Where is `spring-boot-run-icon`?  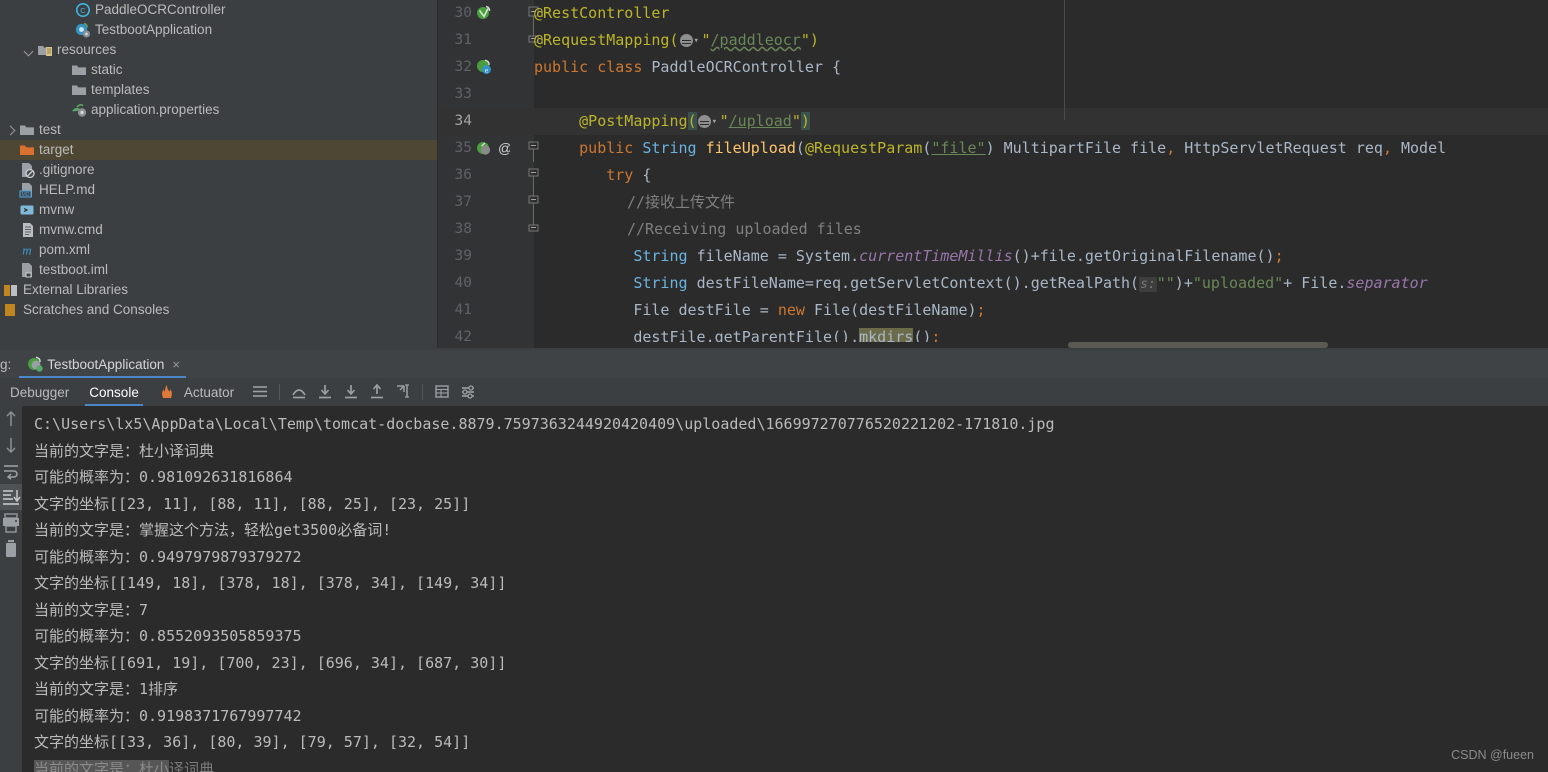
spring-boot-run-icon is located at coordinates (35, 364).